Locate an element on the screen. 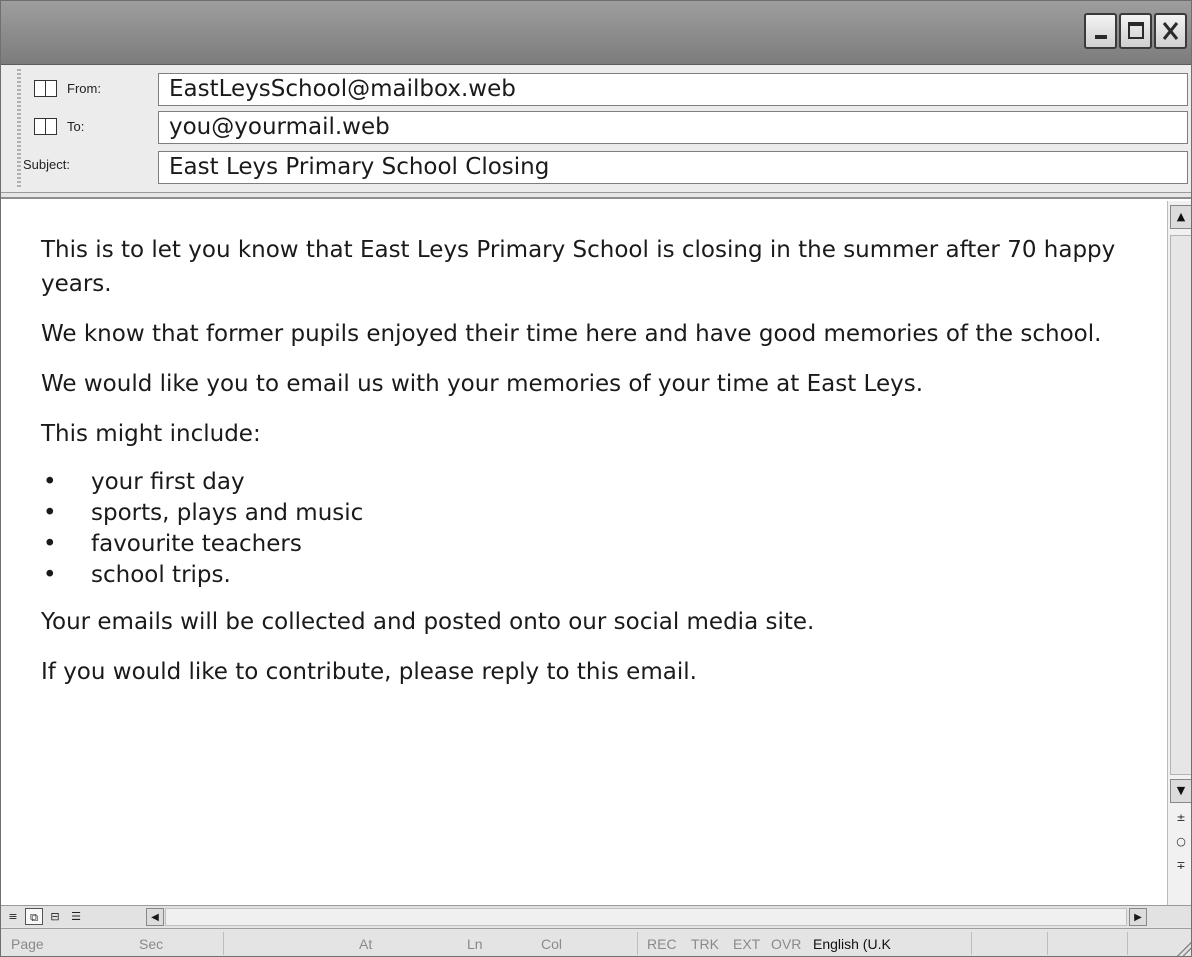 The height and width of the screenshot is (957, 1192). from-label-button: From: is located at coordinates (67, 88).